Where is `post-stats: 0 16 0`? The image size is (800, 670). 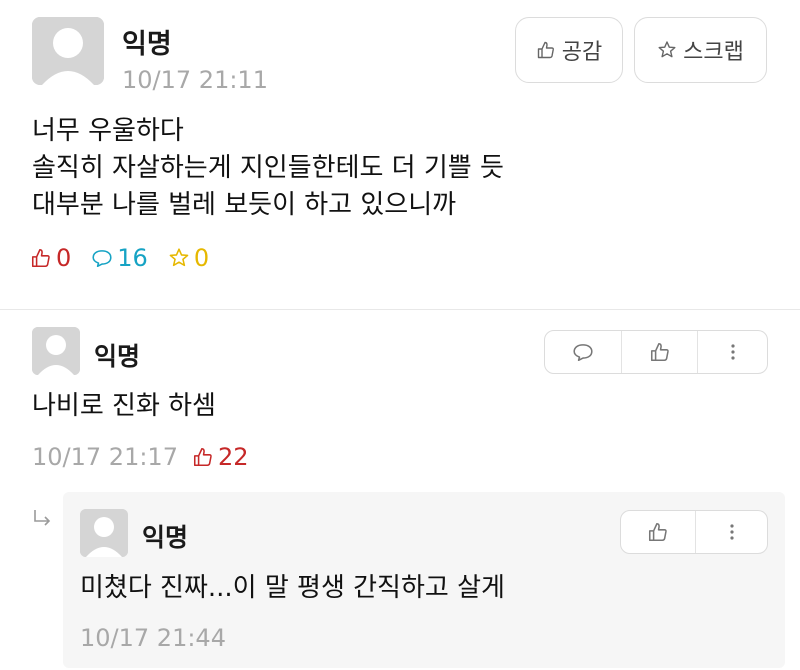 post-stats: 0 16 0 is located at coordinates (129, 258).